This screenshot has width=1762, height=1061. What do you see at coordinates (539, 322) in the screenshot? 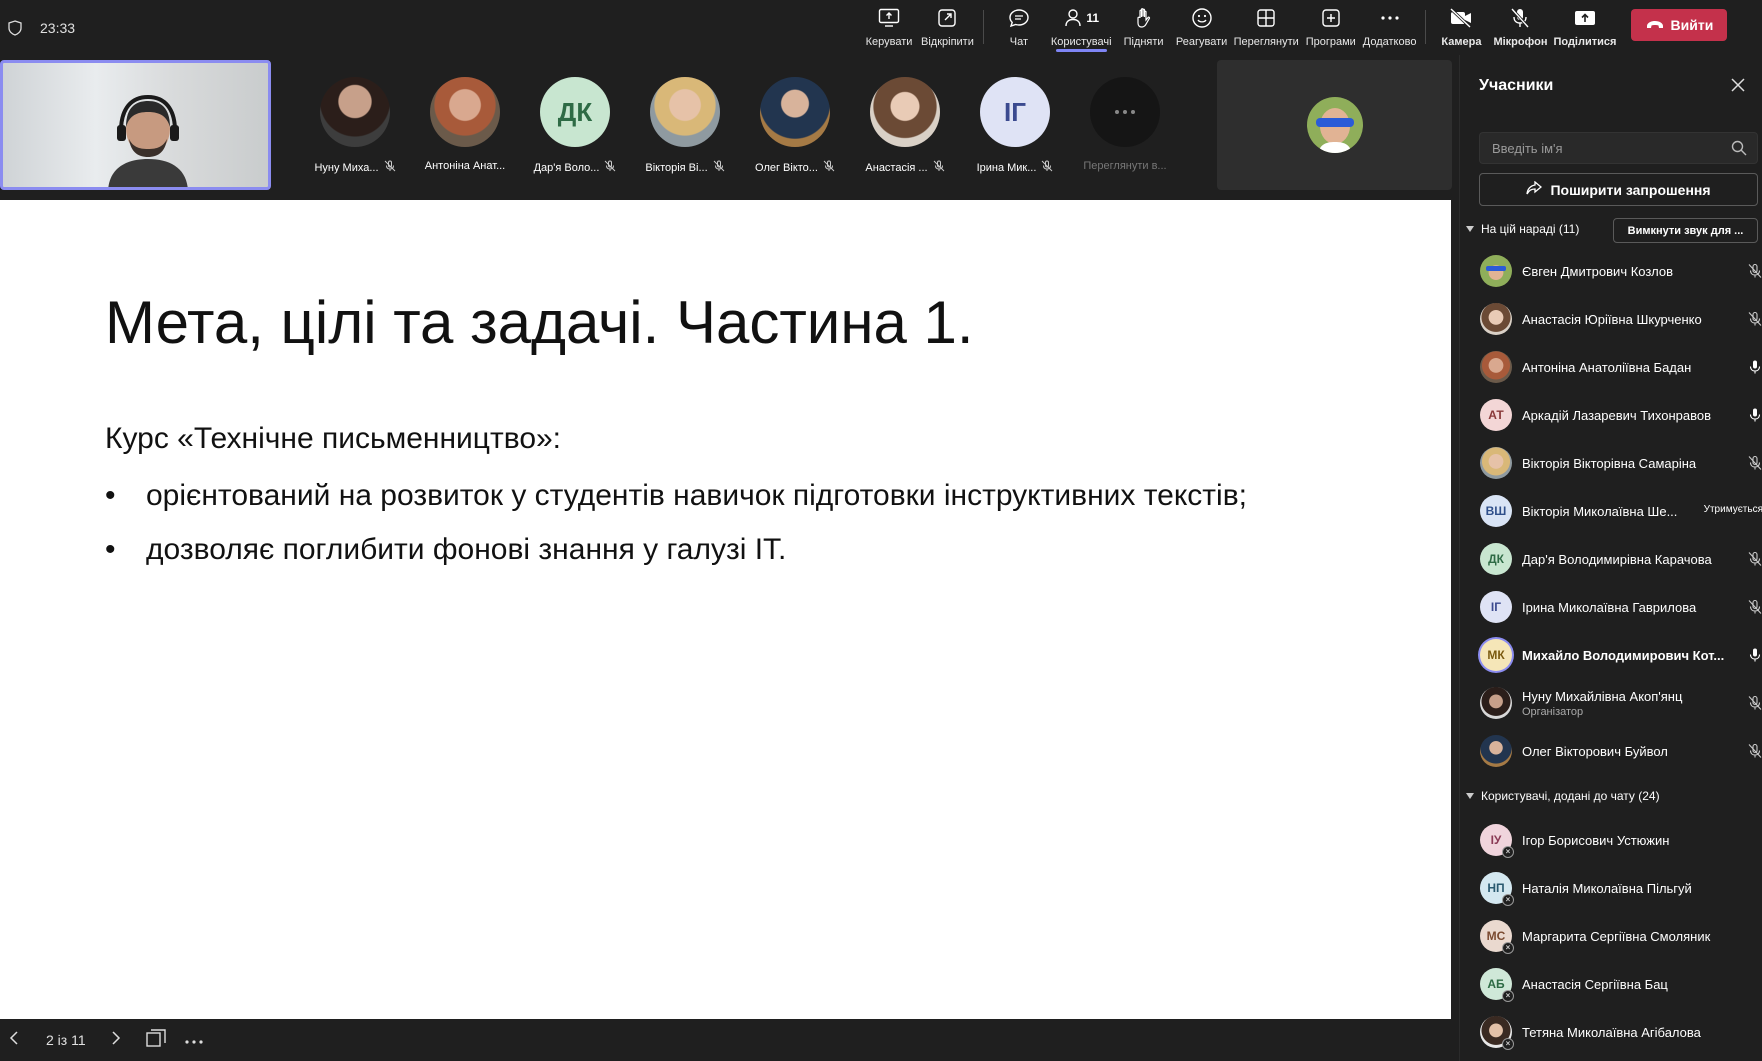
I see `slide-title: Мета, цілі та задачі. Частина 1.` at bounding box center [539, 322].